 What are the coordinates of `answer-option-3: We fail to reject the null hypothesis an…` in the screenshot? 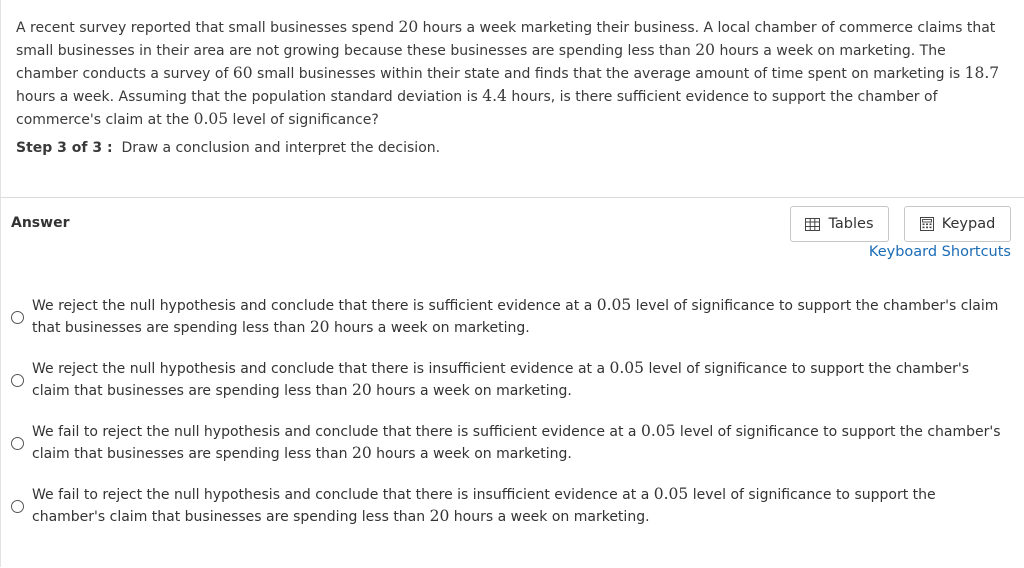 It's located at (512, 443).